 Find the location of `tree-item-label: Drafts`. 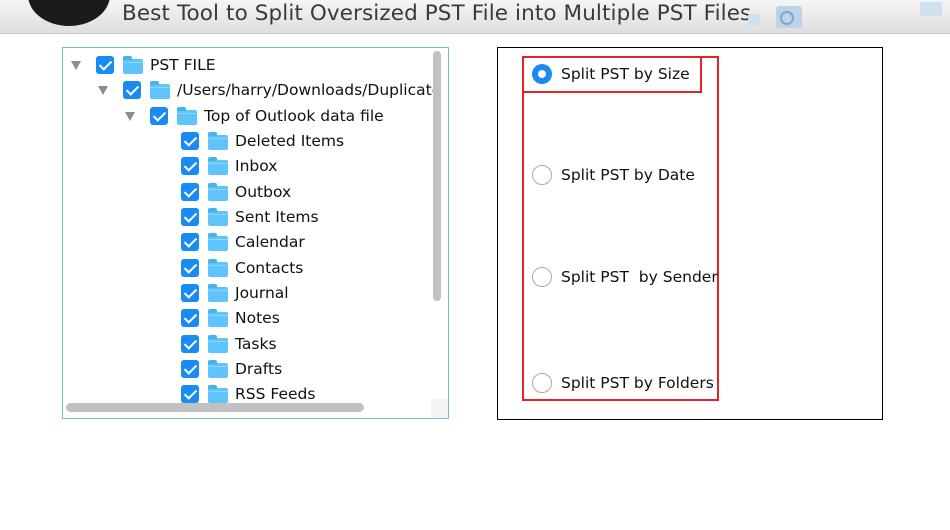

tree-item-label: Drafts is located at coordinates (259, 369).